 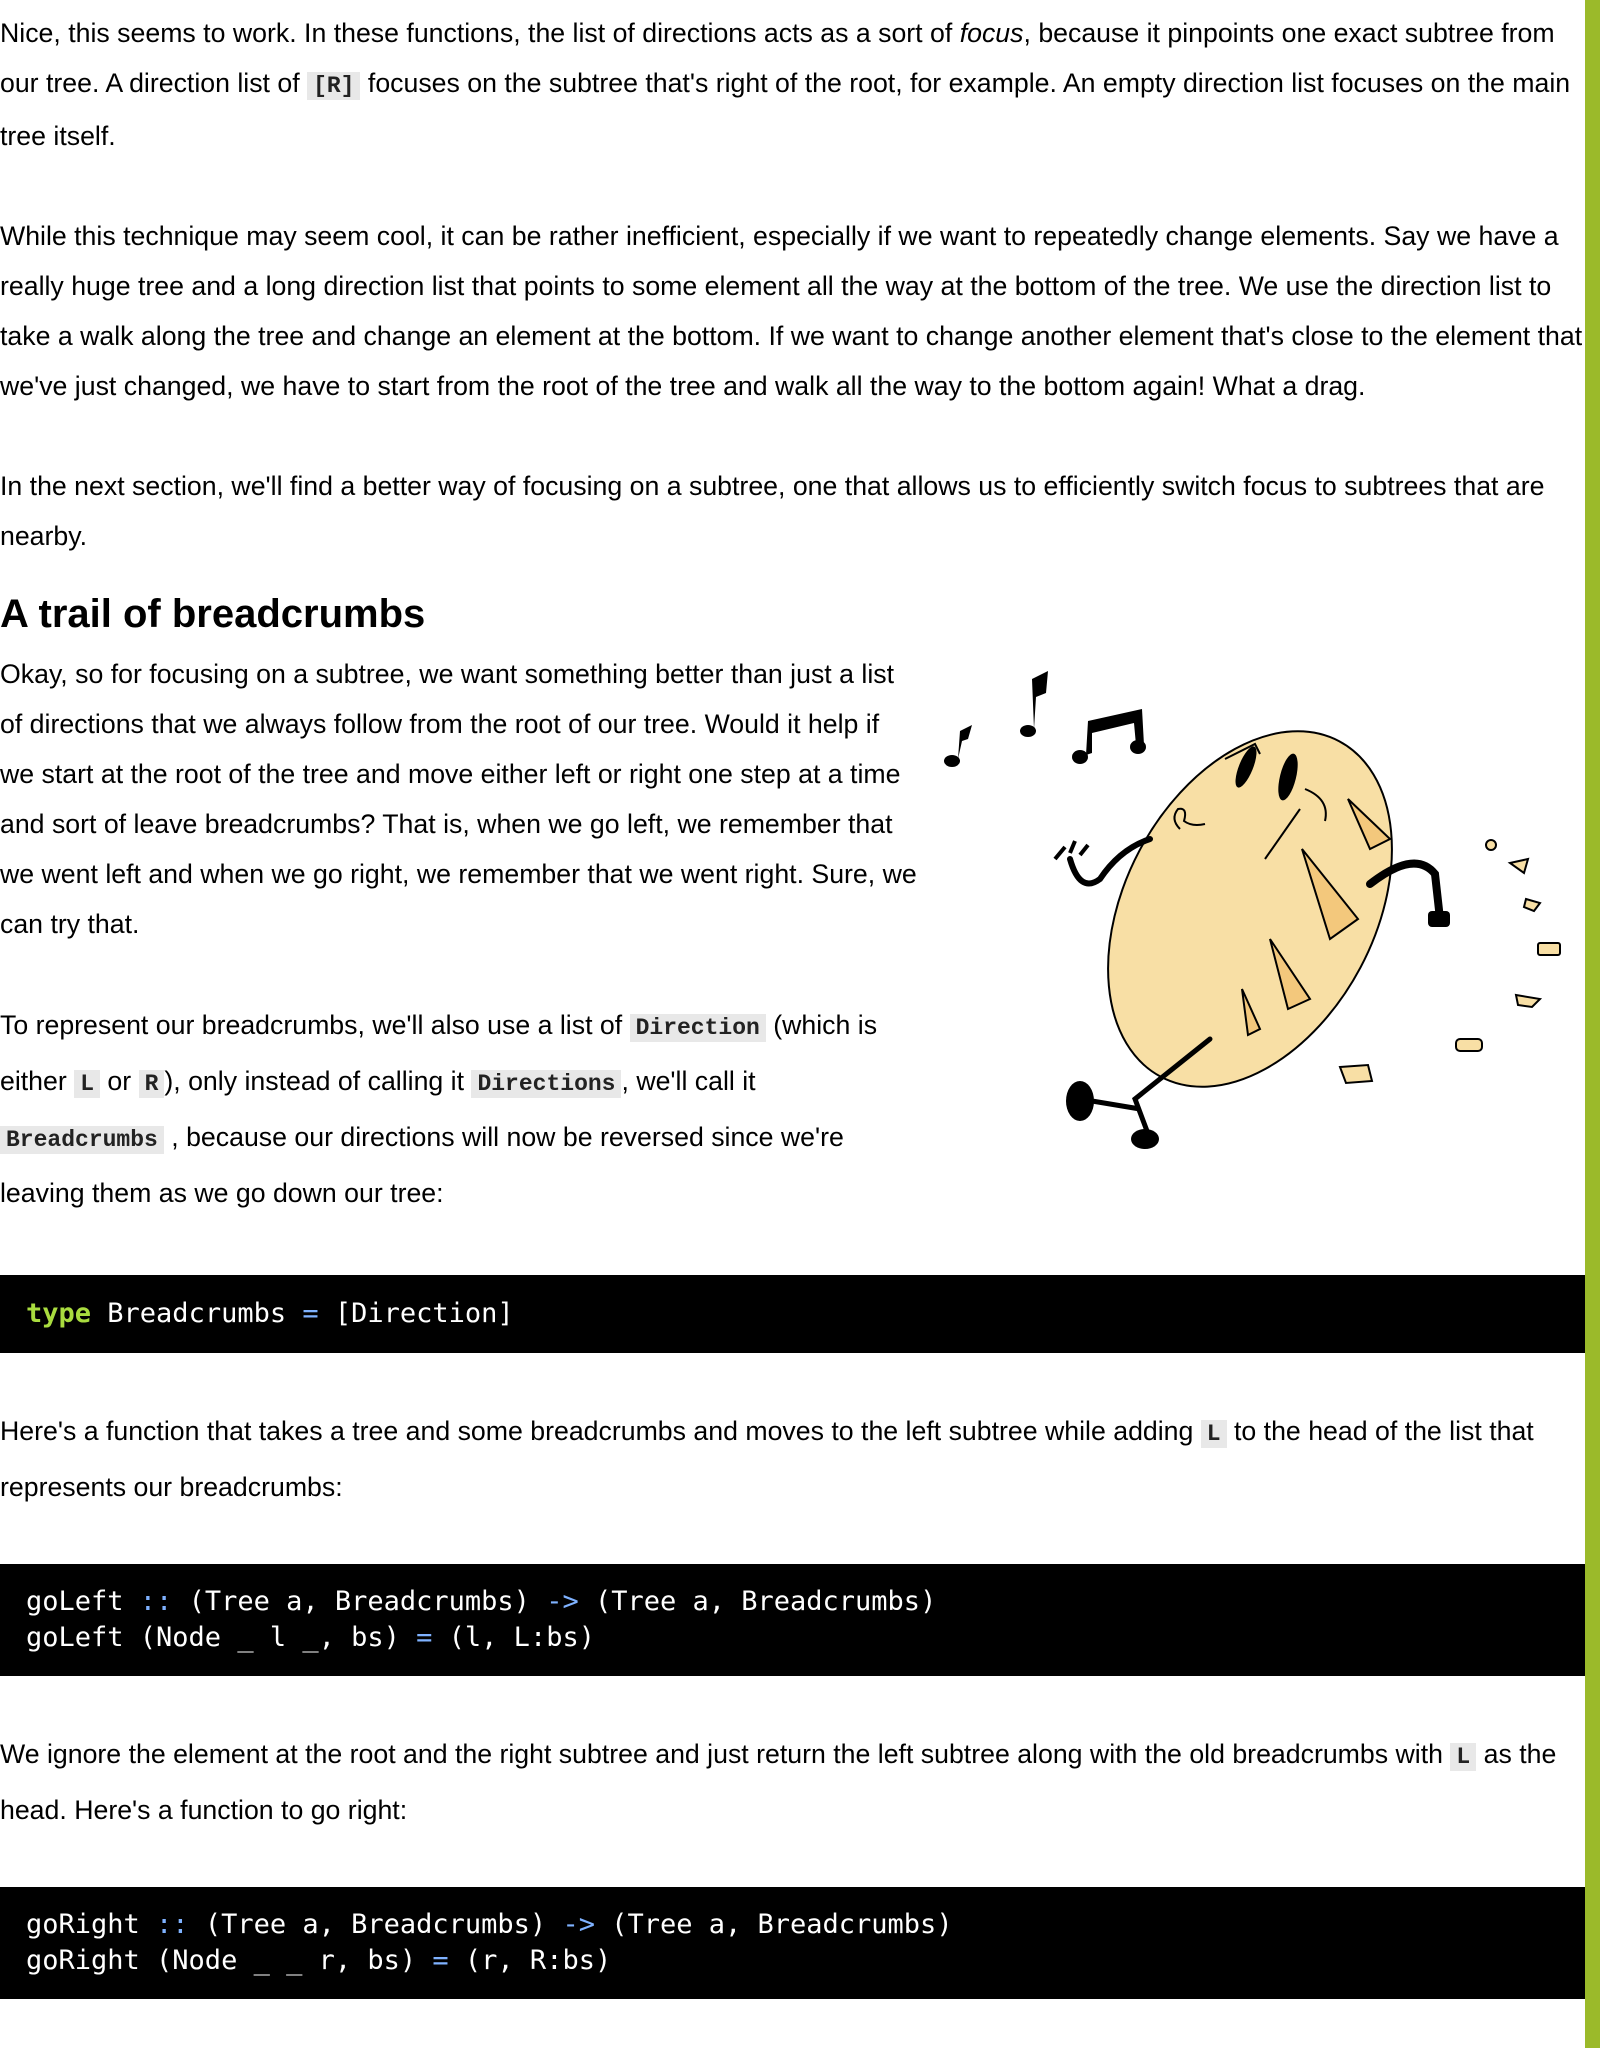 I want to click on text: or, so click(x=119, y=1081).